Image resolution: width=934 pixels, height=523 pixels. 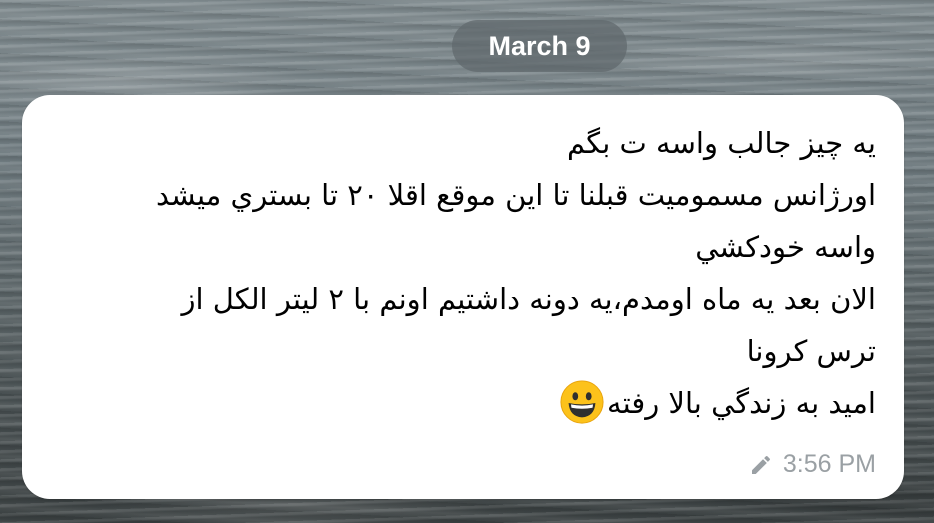 I want to click on pencil-icon, so click(x=760, y=464).